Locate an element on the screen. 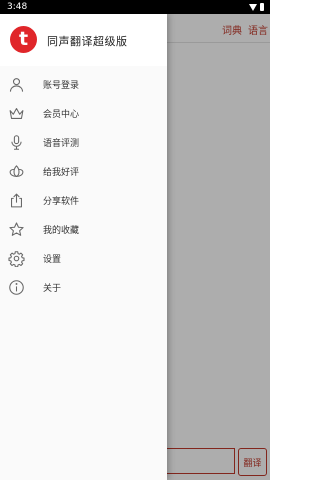 The height and width of the screenshot is (480, 320). menu-item-label: 设置 is located at coordinates (52, 260).